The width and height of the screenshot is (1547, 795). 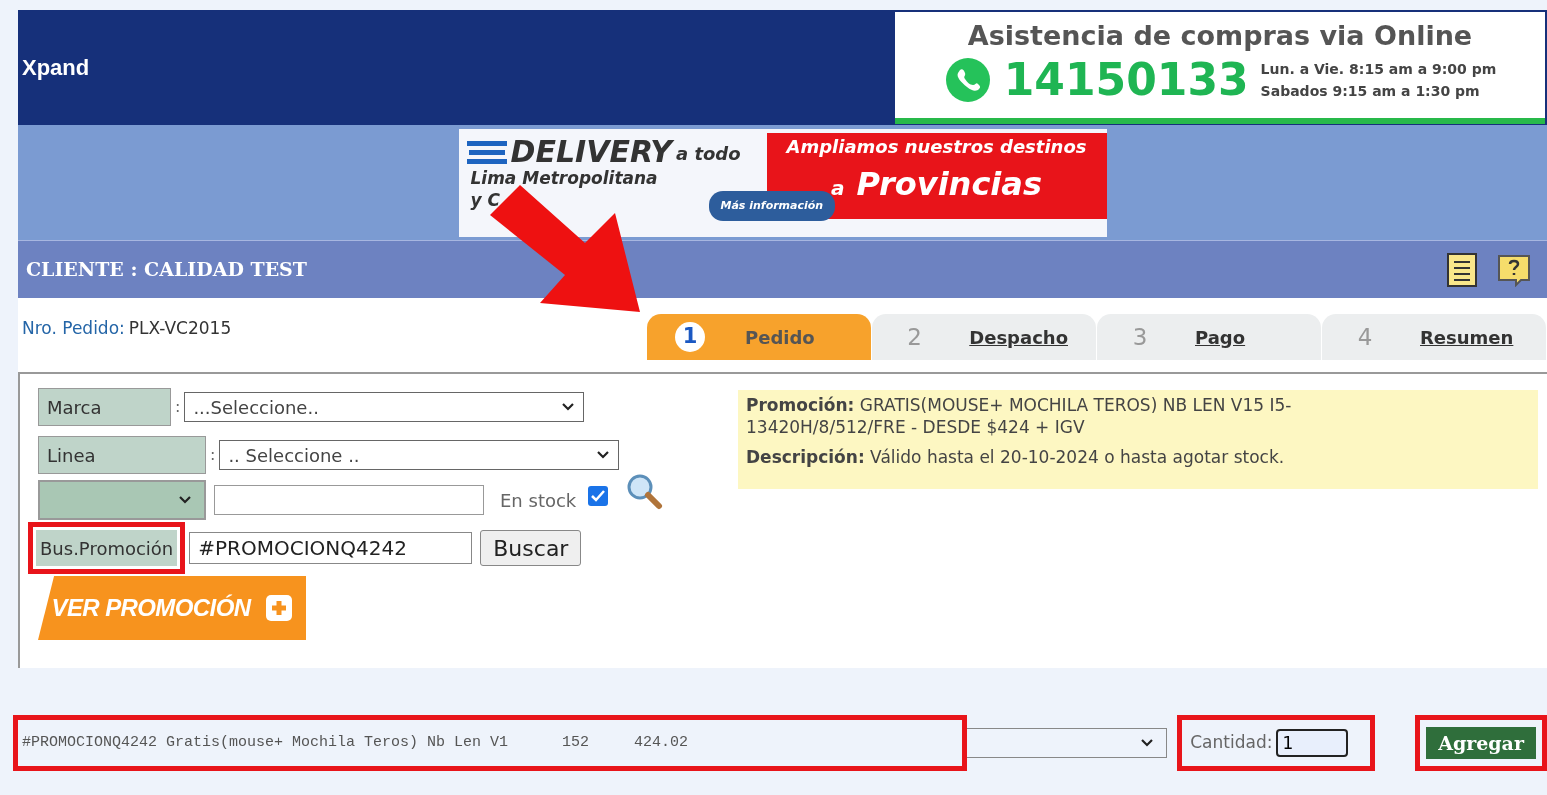 I want to click on product-select, so click(x=1067, y=743).